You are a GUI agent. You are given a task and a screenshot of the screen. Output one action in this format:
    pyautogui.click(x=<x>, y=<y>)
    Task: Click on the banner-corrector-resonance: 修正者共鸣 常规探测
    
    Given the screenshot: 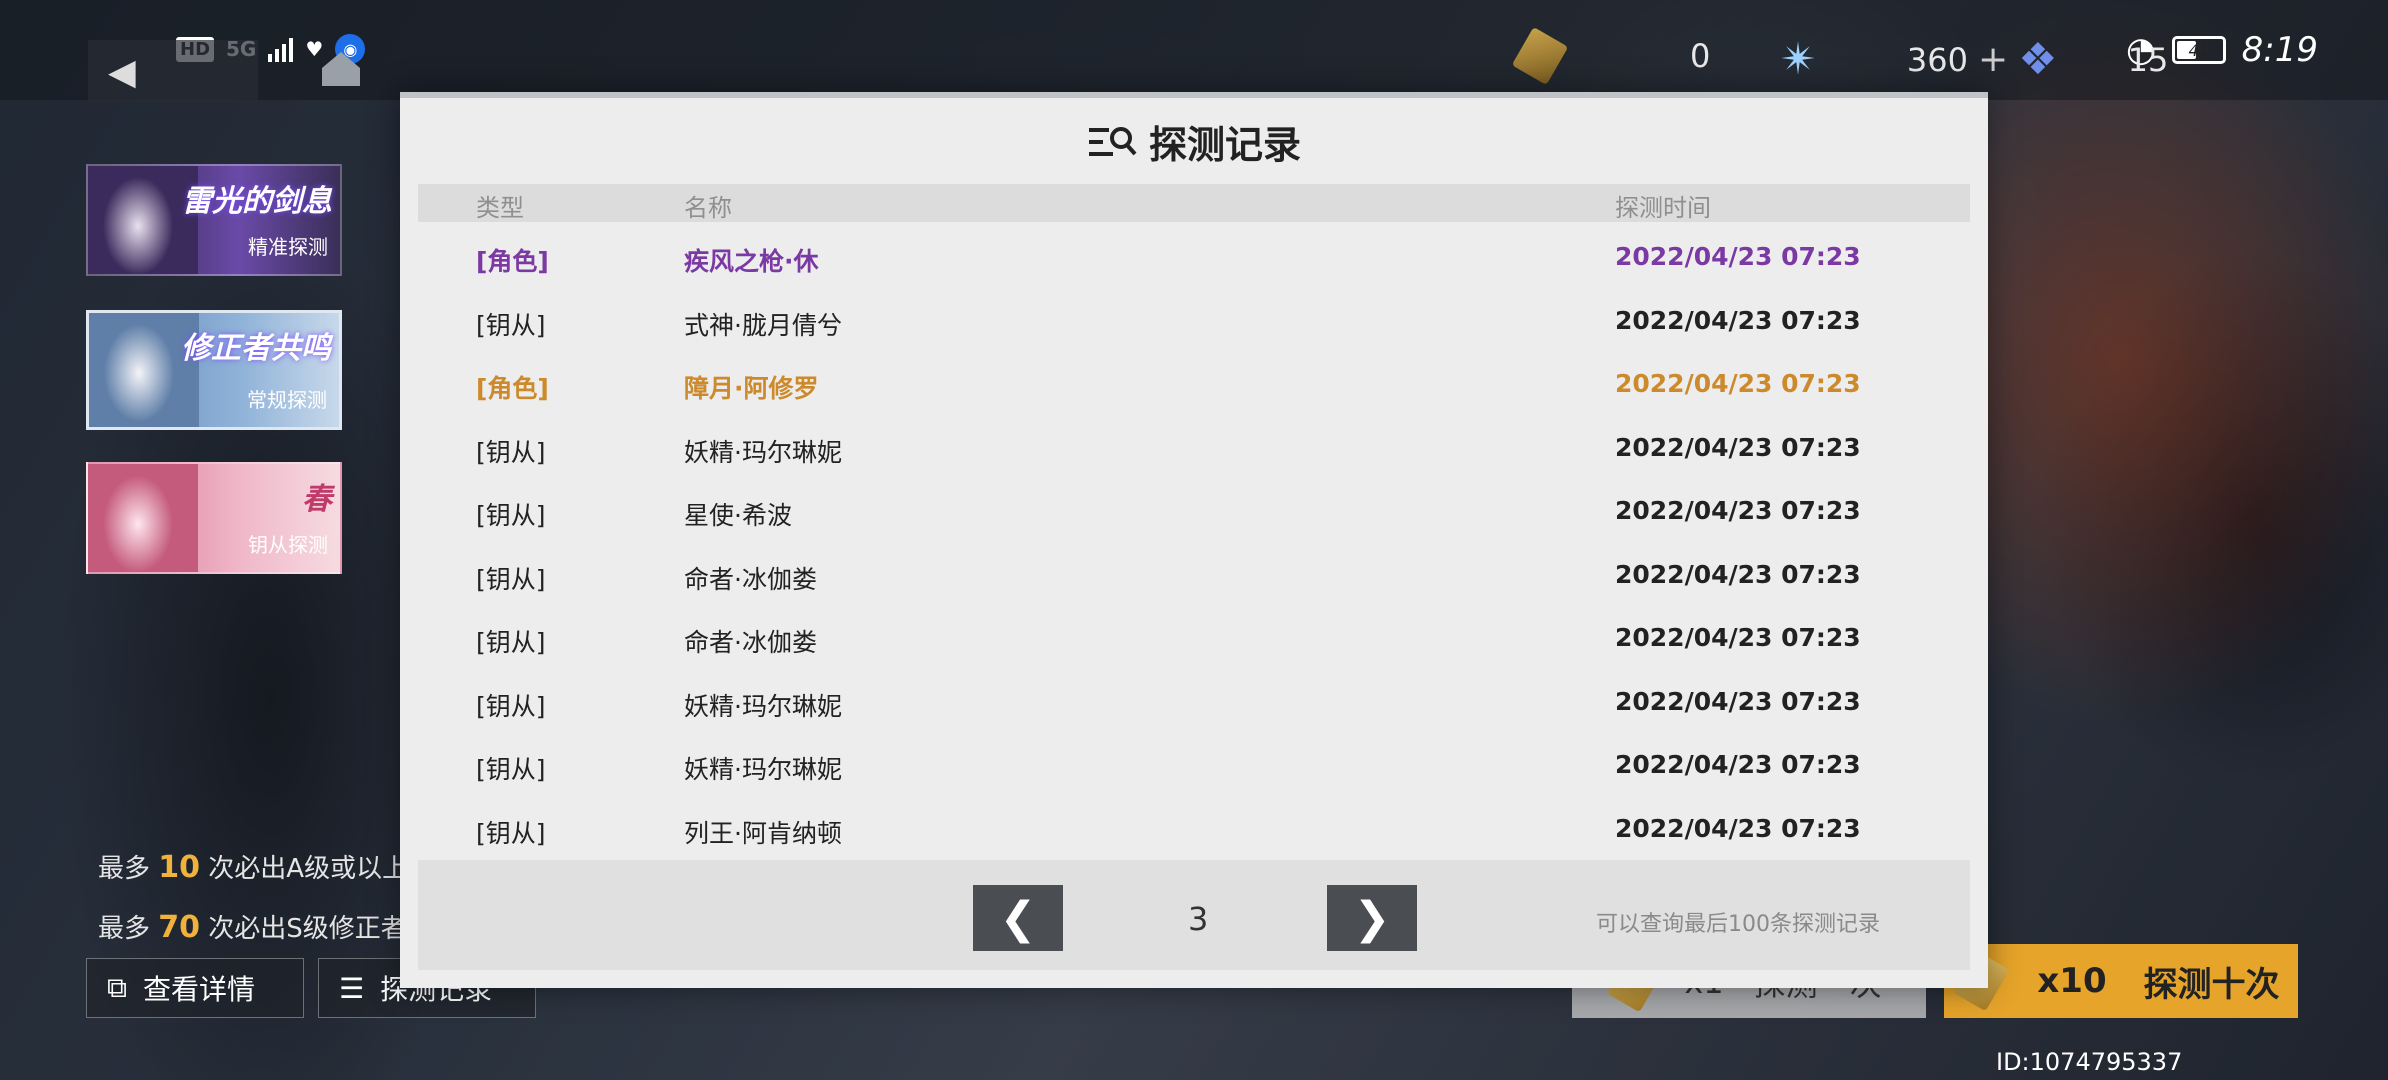 What is the action you would take?
    pyautogui.click(x=214, y=370)
    